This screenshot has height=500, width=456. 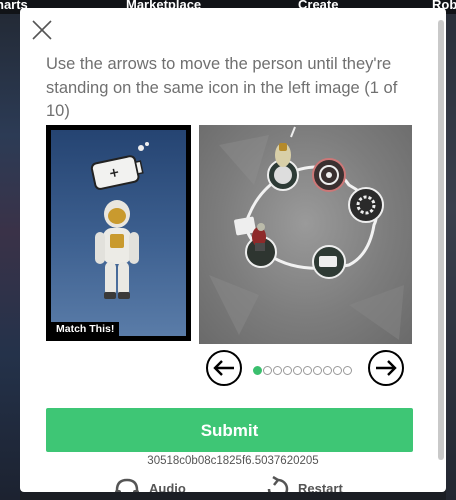 I want to click on restart-button: Restart, so click(x=311, y=484).